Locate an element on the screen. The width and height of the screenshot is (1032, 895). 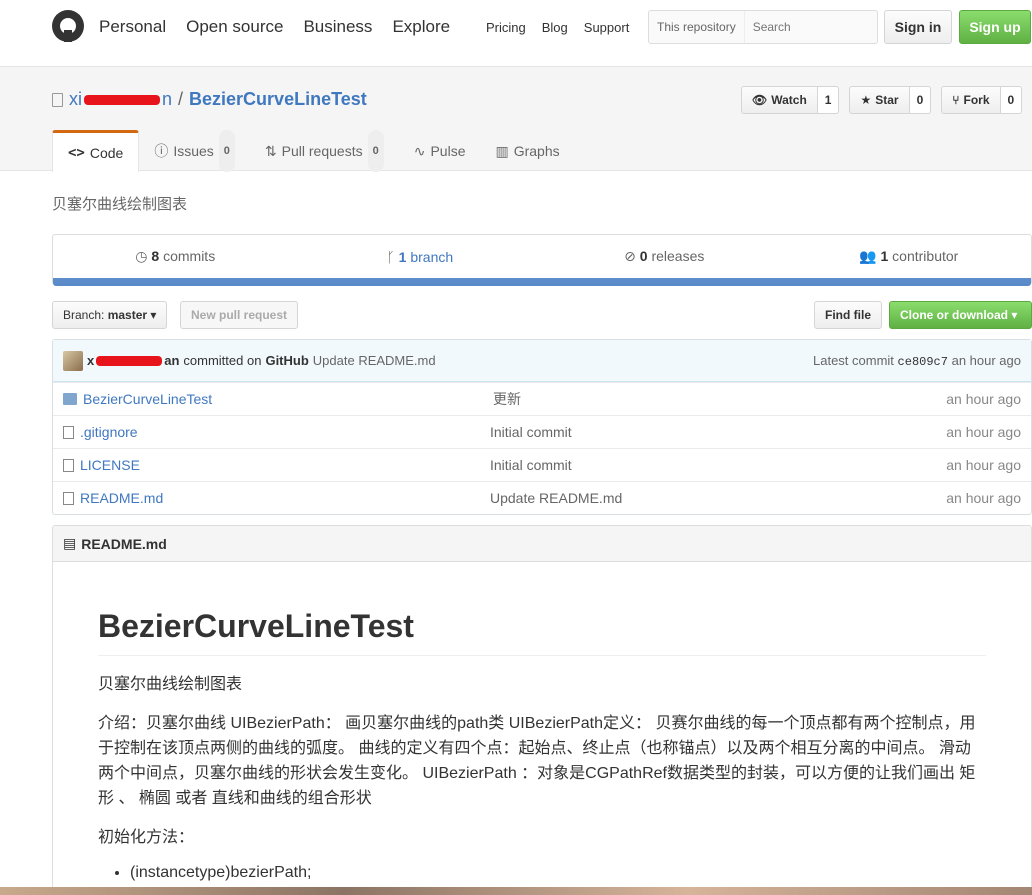
owner-suffix: n is located at coordinates (167, 99).